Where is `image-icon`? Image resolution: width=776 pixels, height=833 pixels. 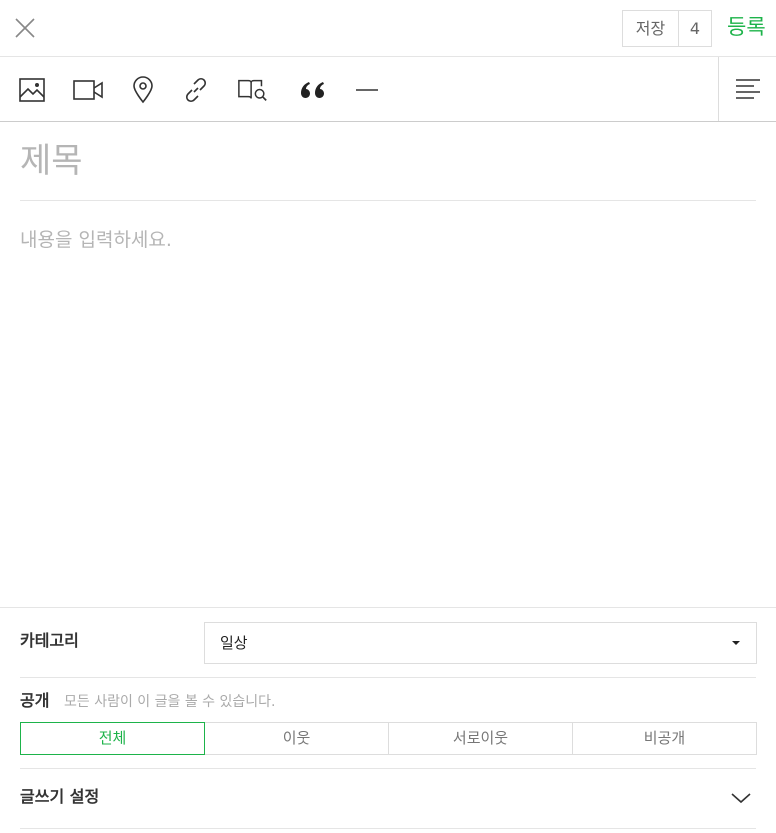 image-icon is located at coordinates (32, 90).